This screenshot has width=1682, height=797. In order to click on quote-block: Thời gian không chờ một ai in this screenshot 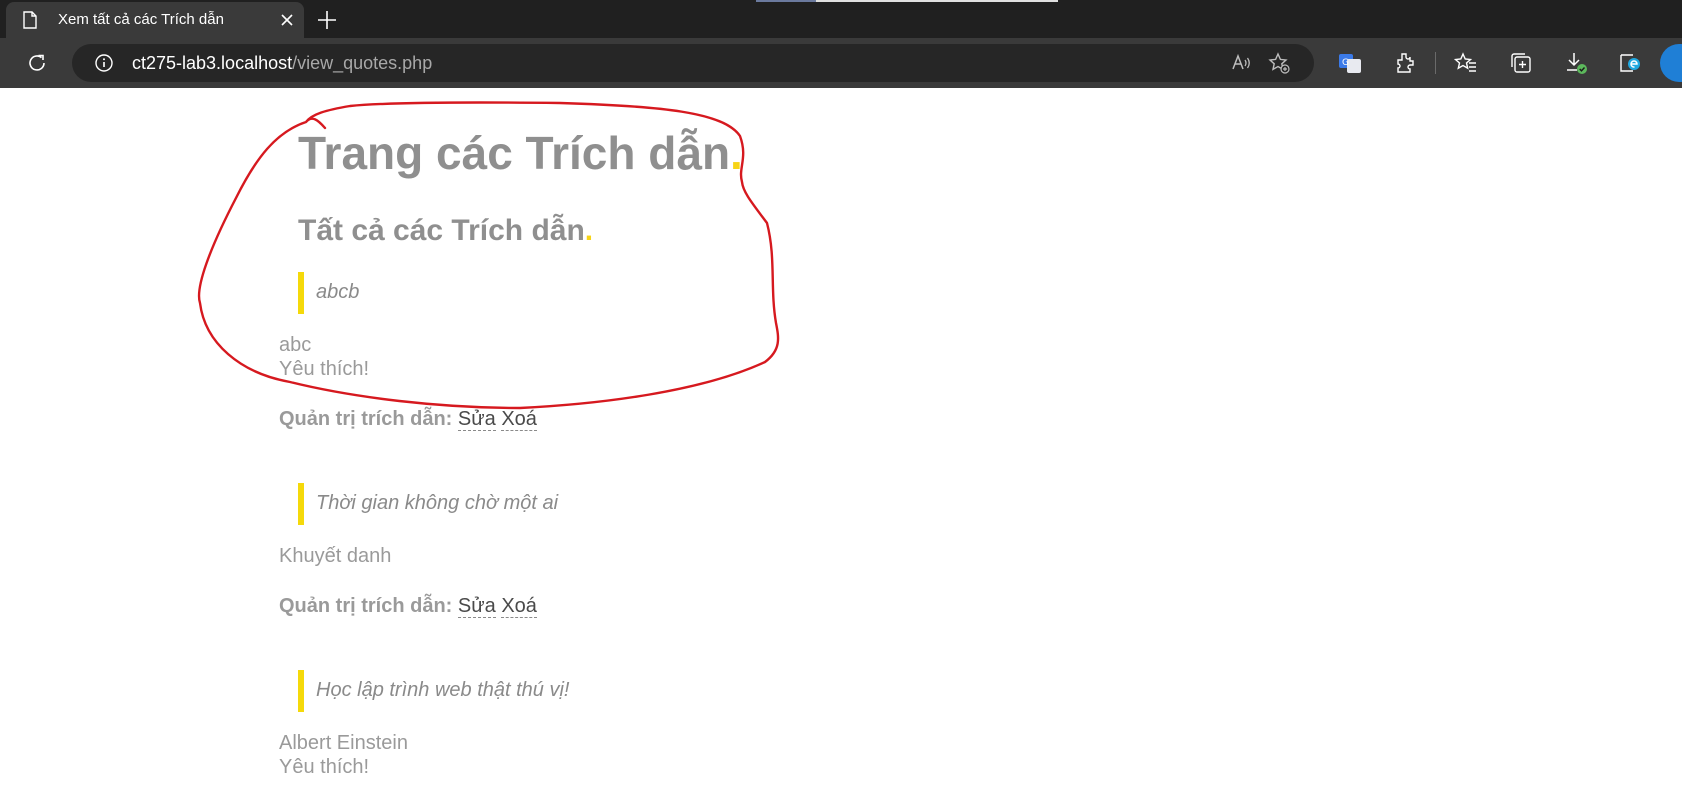, I will do `click(428, 504)`.